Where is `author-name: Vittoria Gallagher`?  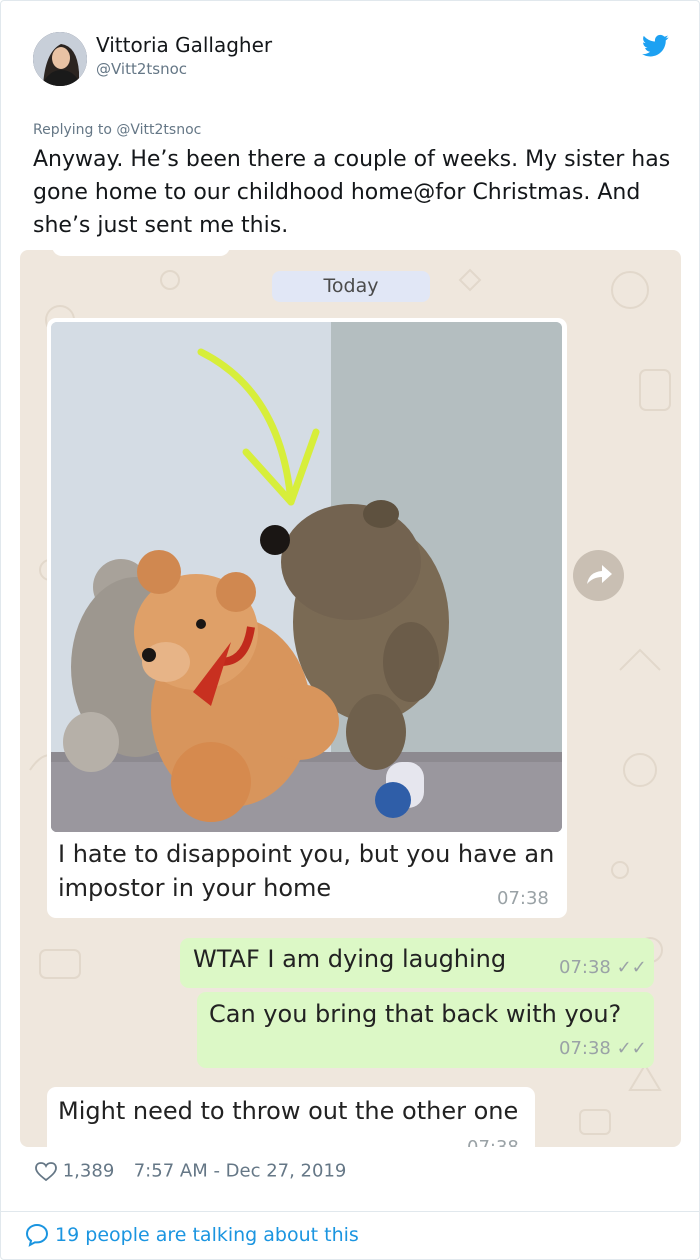 author-name: Vittoria Gallagher is located at coordinates (184, 45).